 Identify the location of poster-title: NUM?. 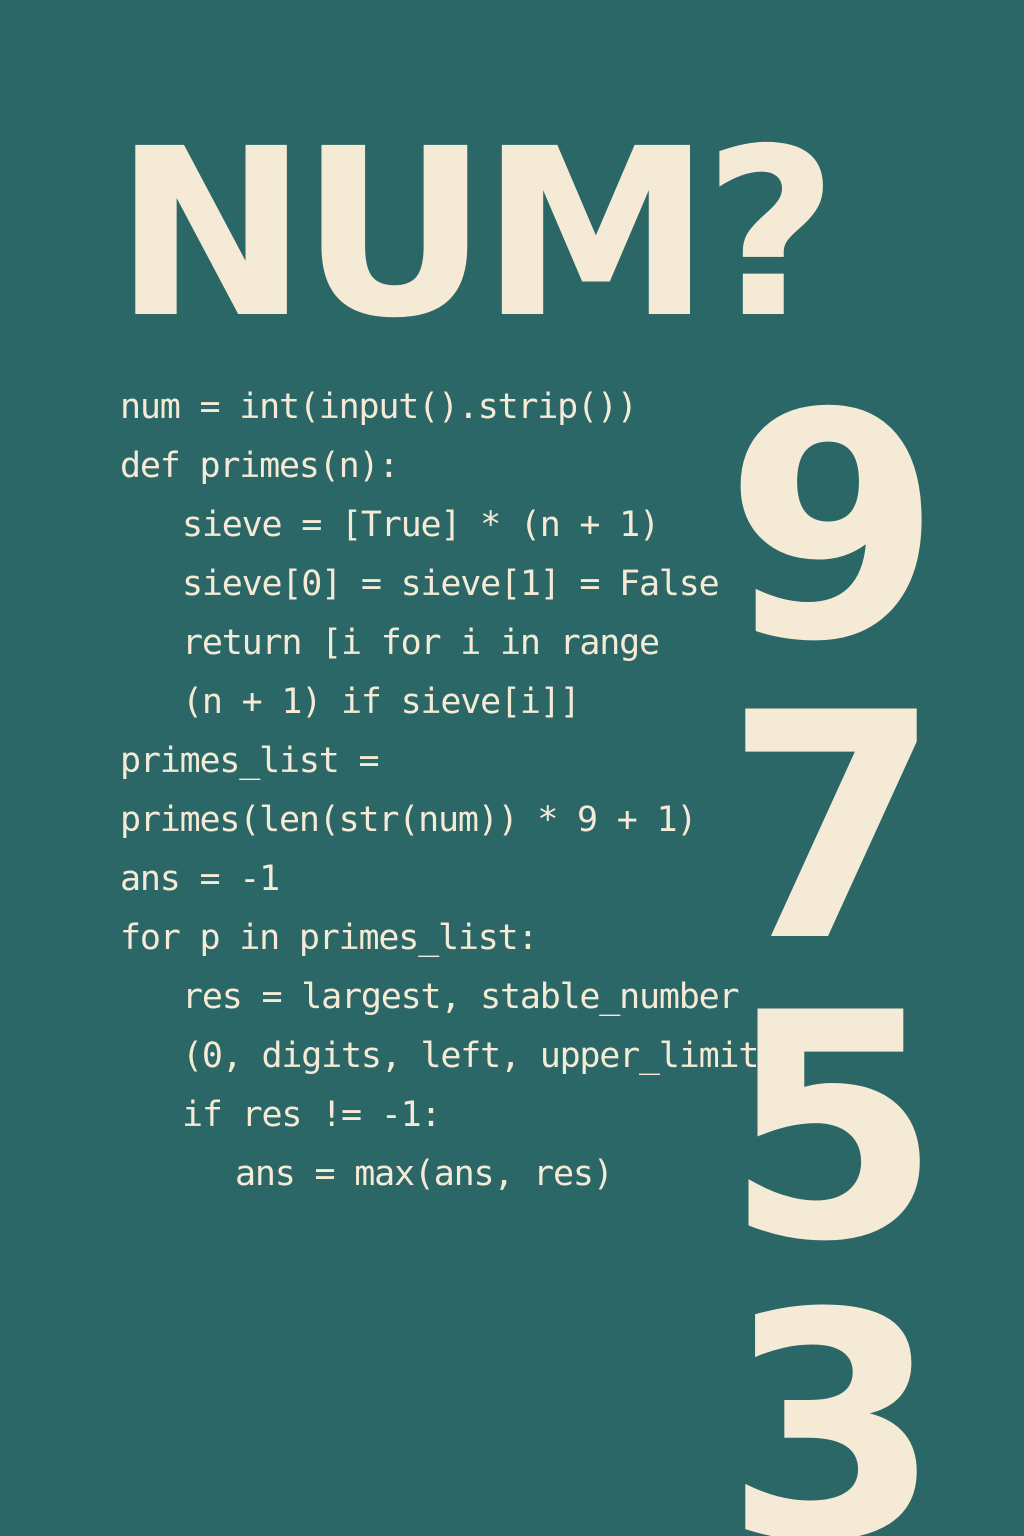
(476, 234).